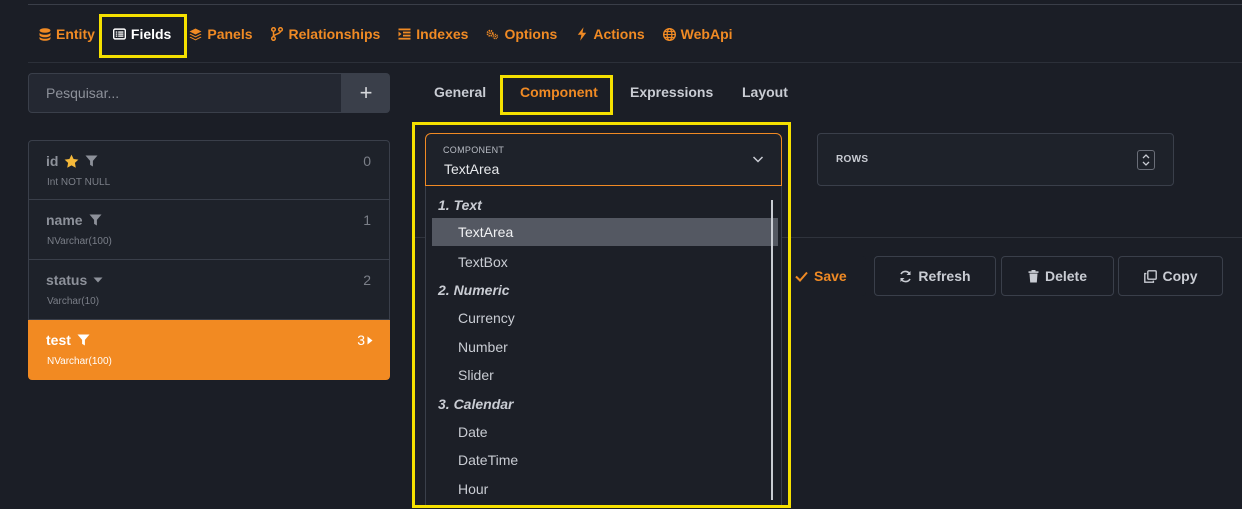 Image resolution: width=1242 pixels, height=509 pixels. Describe the element at coordinates (801, 276) in the screenshot. I see `check-icon` at that location.